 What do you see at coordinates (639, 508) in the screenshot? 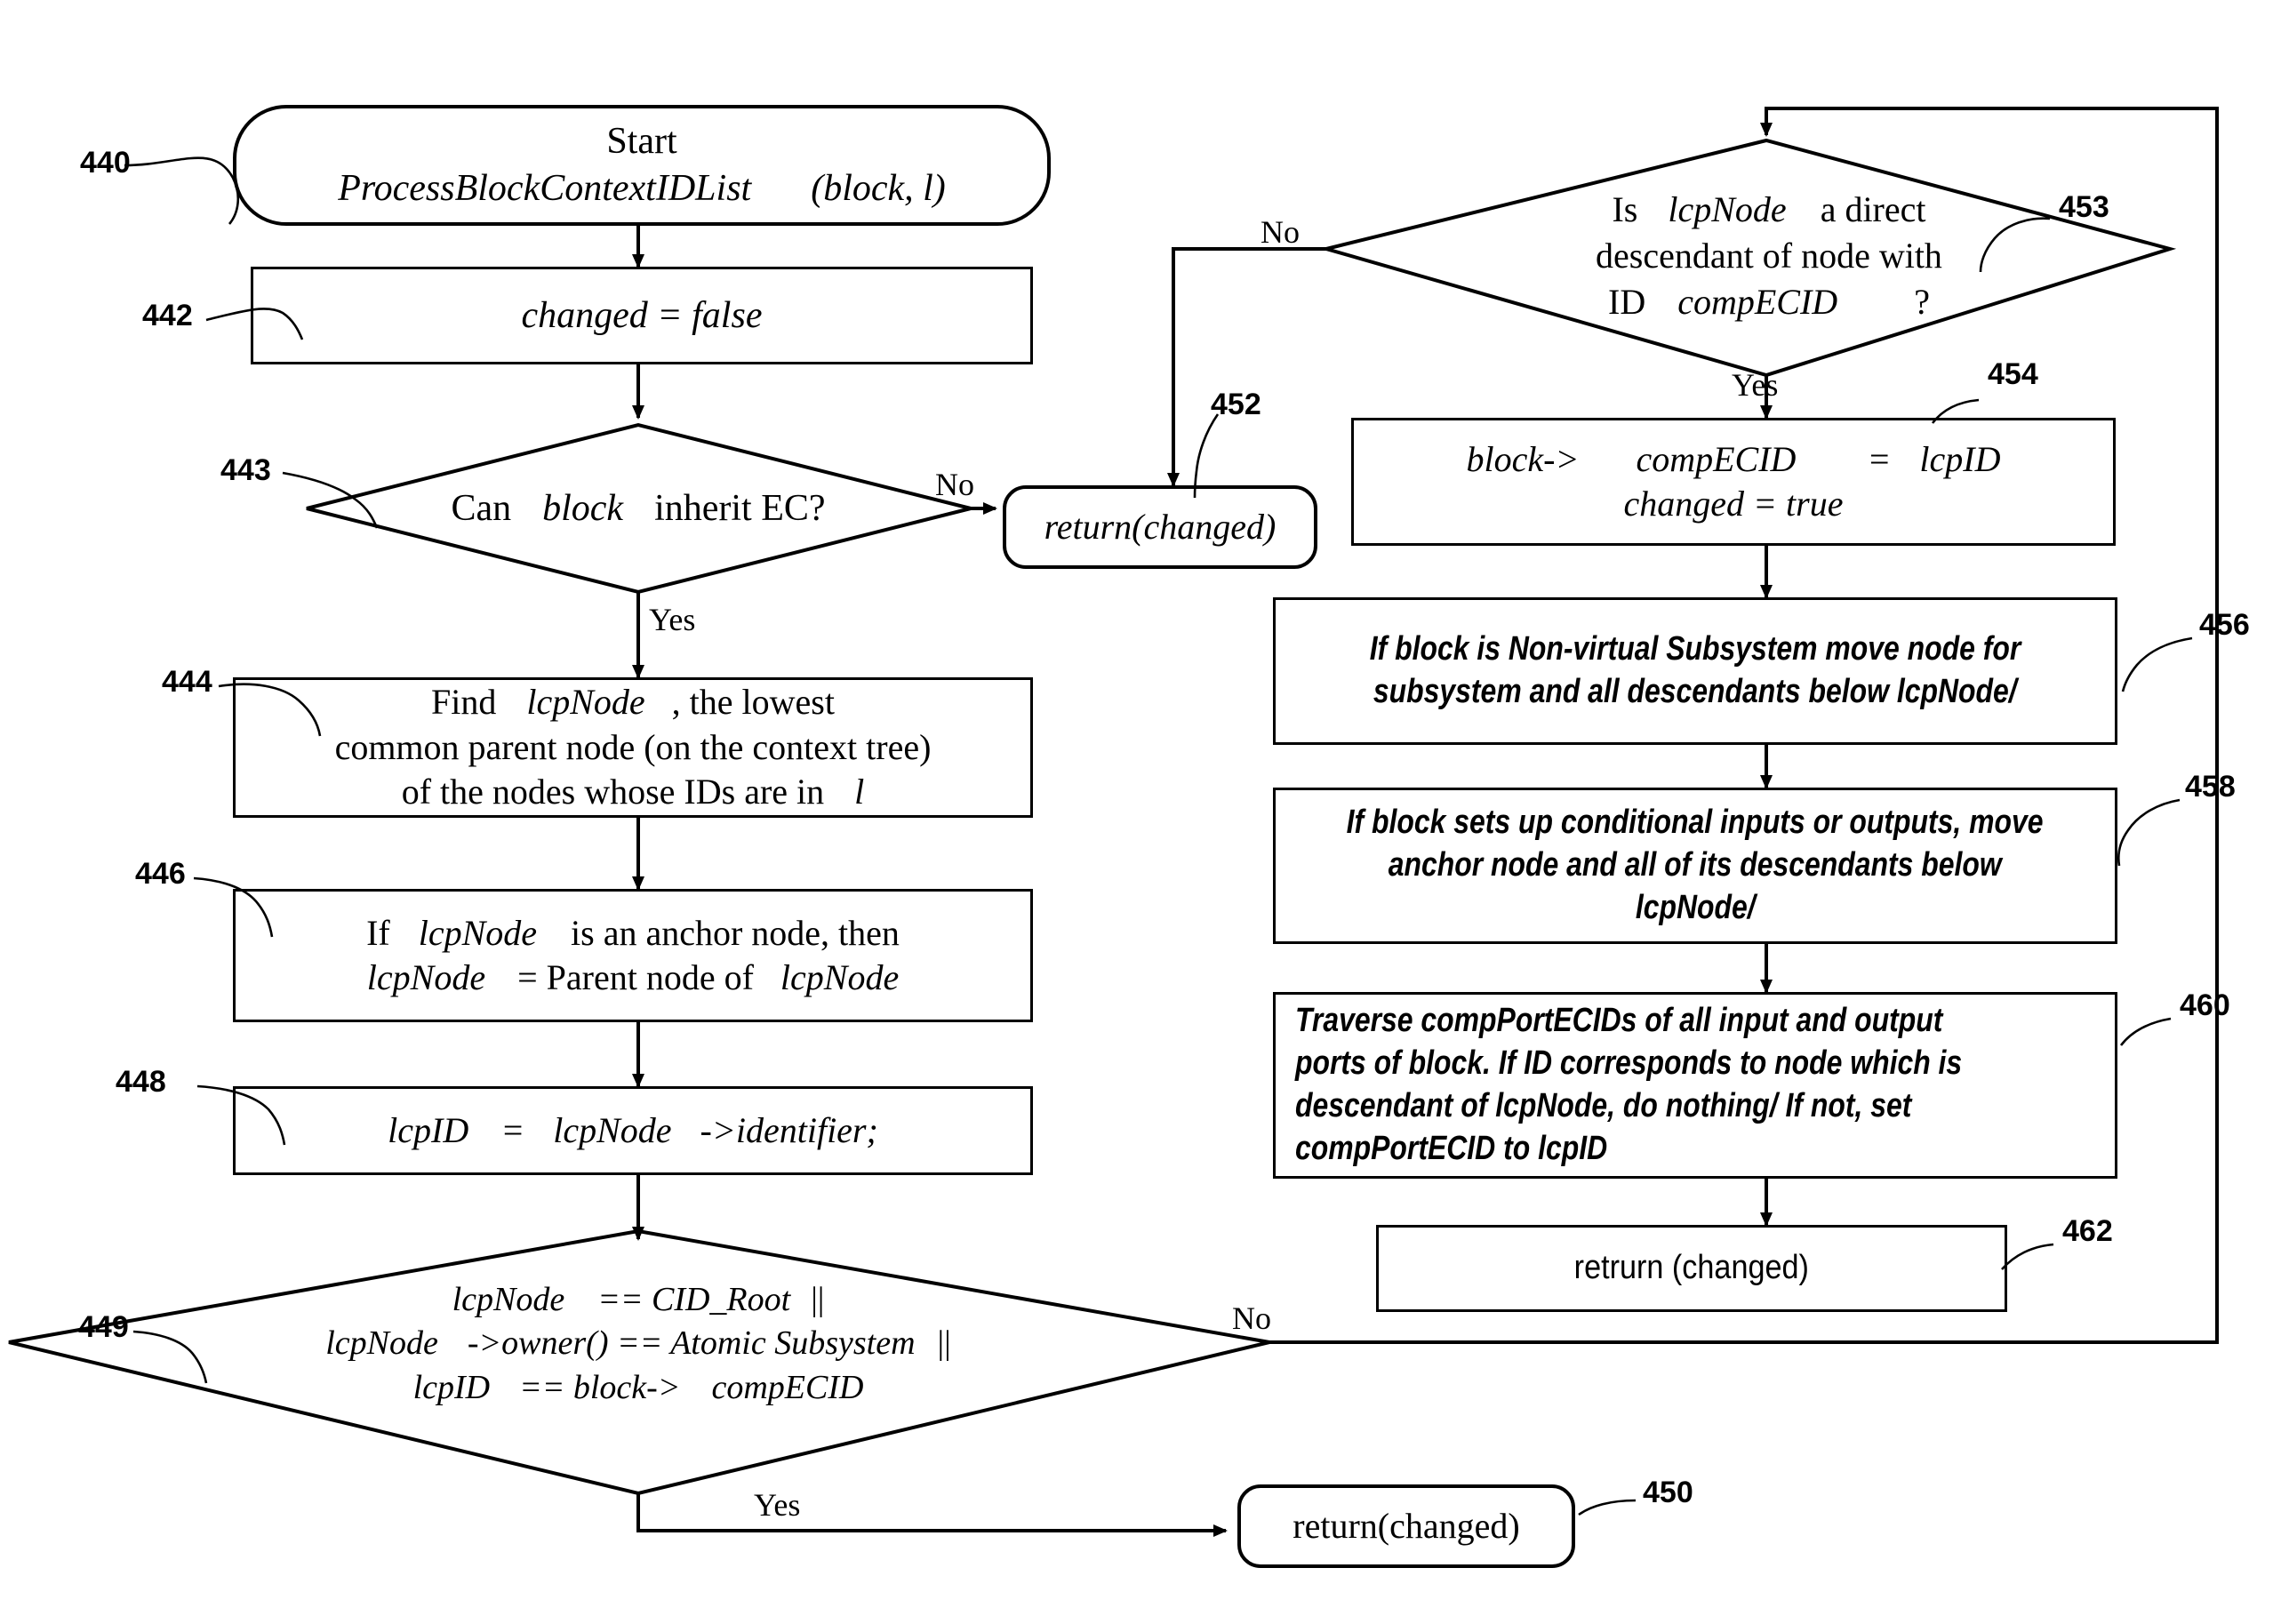
I see `node-can-inherit: Can block inherit EC?` at bounding box center [639, 508].